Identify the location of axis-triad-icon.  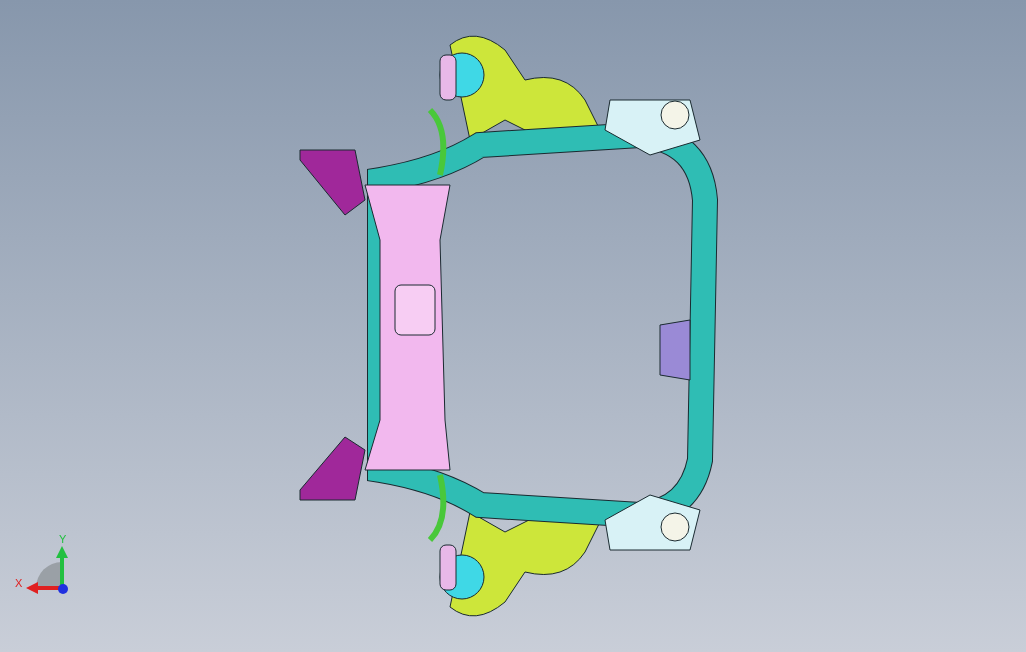
(47, 570).